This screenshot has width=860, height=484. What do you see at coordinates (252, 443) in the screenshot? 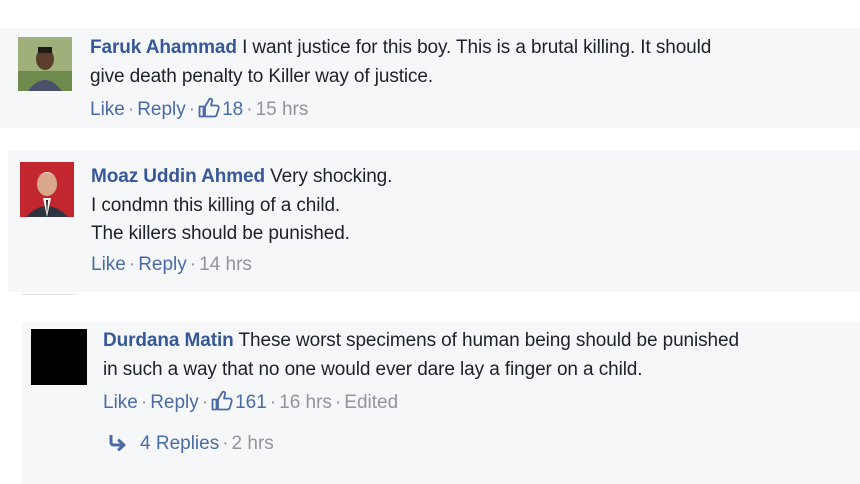
I see `replies-timestamp: 2 hrs` at bounding box center [252, 443].